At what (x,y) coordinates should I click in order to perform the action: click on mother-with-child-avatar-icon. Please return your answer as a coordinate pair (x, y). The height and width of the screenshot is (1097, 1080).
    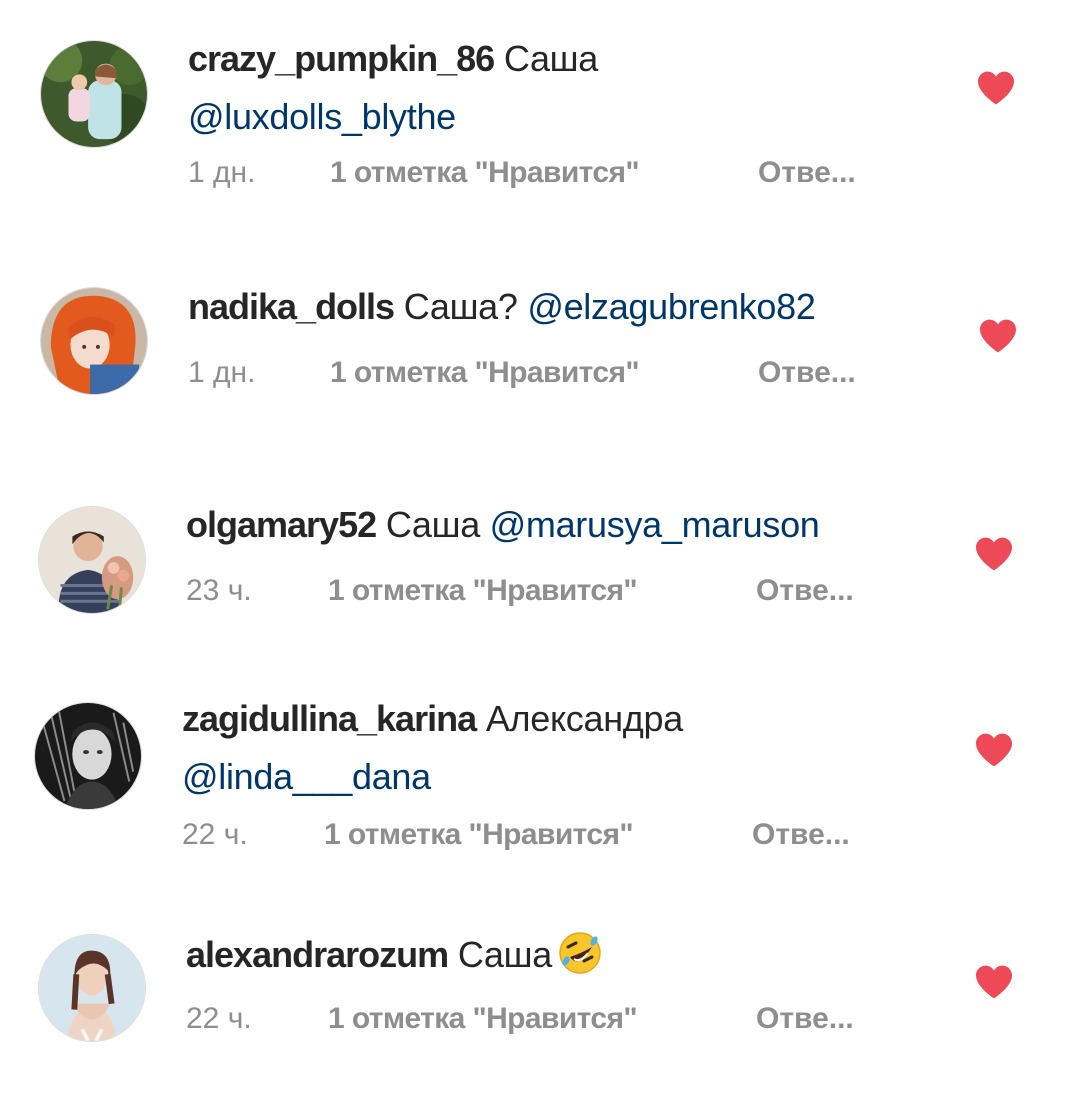
    Looking at the image, I should click on (94, 94).